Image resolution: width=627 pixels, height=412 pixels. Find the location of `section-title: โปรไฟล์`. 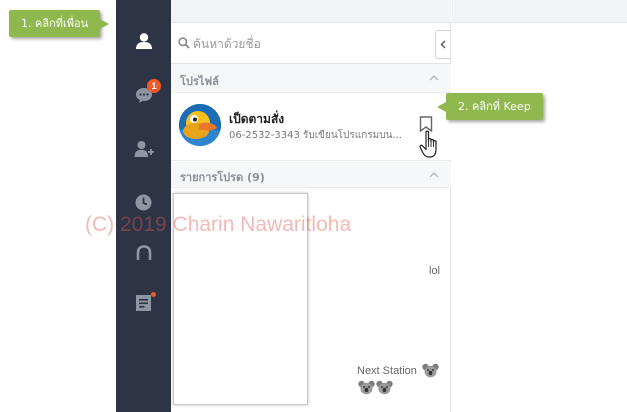

section-title: โปรไฟล์ is located at coordinates (199, 81).